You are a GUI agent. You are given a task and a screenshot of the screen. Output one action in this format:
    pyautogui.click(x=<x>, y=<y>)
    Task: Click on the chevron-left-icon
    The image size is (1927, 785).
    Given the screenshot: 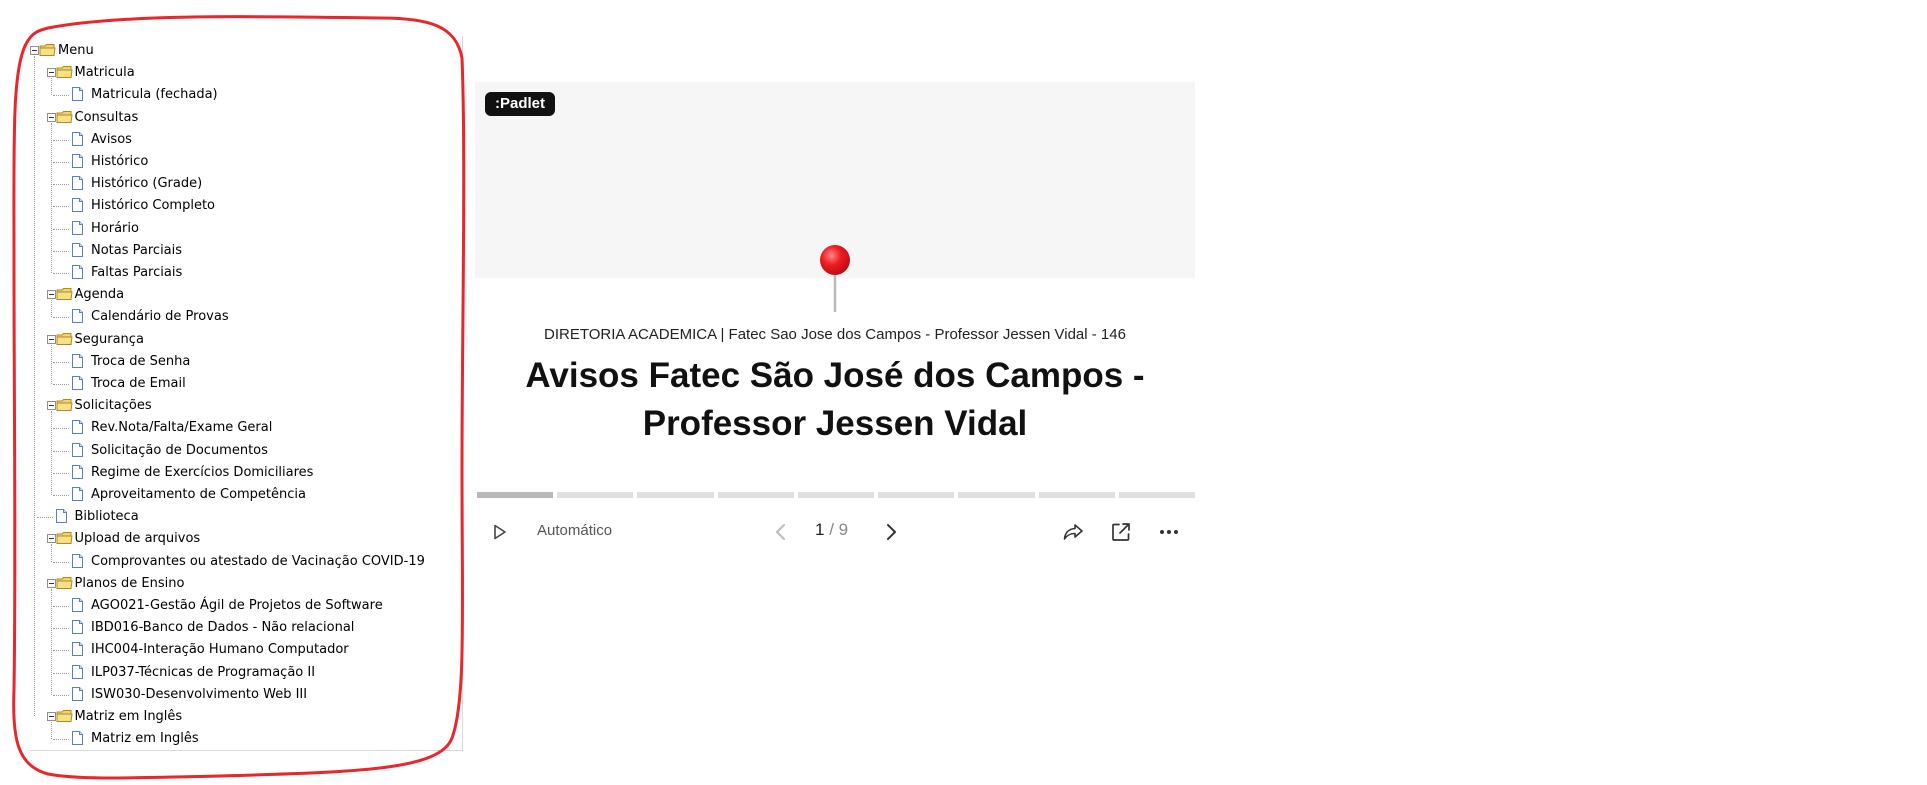 What is the action you would take?
    pyautogui.click(x=780, y=532)
    